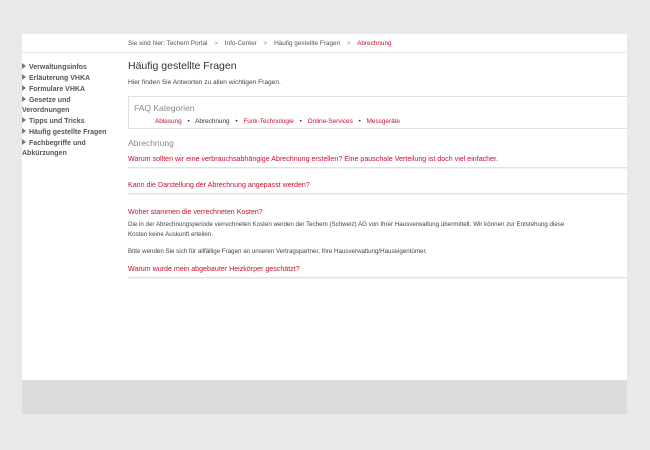 The width and height of the screenshot is (650, 450). What do you see at coordinates (182, 66) in the screenshot?
I see `page-title: Häufig gestellte Fragen` at bounding box center [182, 66].